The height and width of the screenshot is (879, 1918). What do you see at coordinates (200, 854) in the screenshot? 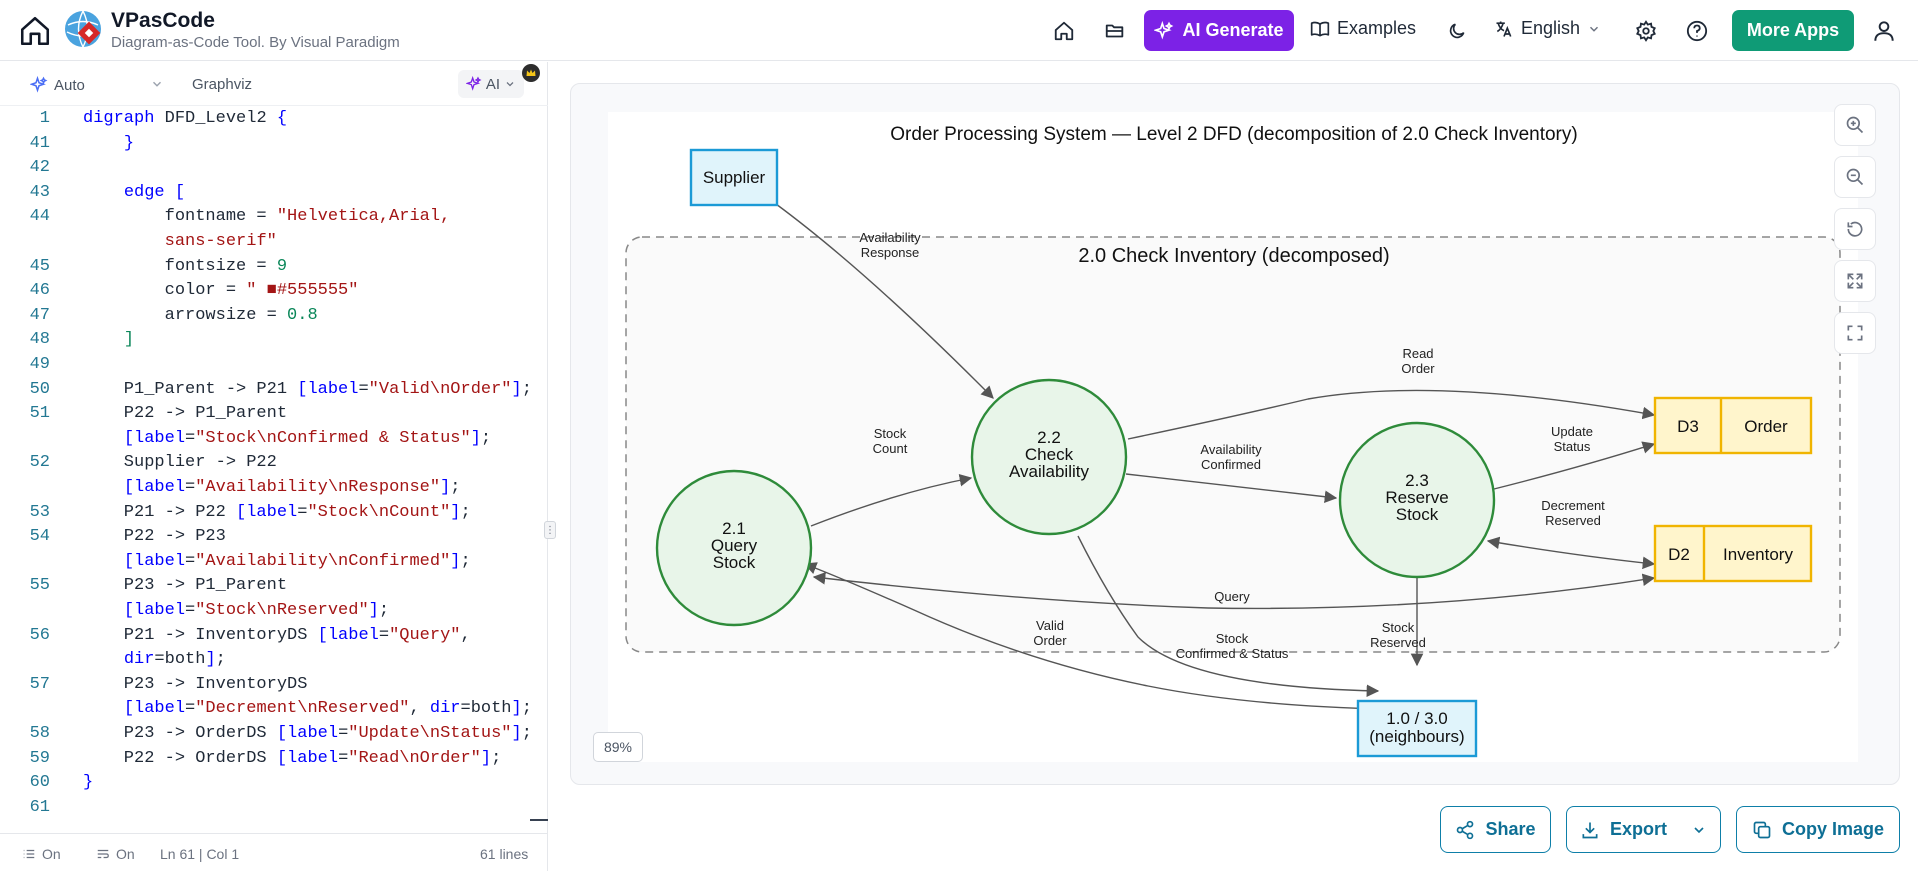
I see `cursor-position: Ln 61 | Col 1` at bounding box center [200, 854].